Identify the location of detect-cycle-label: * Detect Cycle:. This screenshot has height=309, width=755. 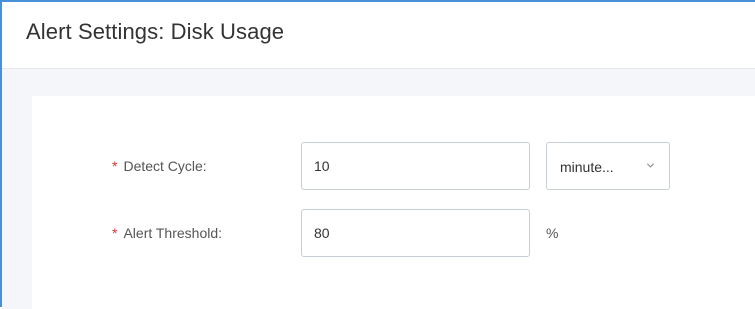
(159, 166).